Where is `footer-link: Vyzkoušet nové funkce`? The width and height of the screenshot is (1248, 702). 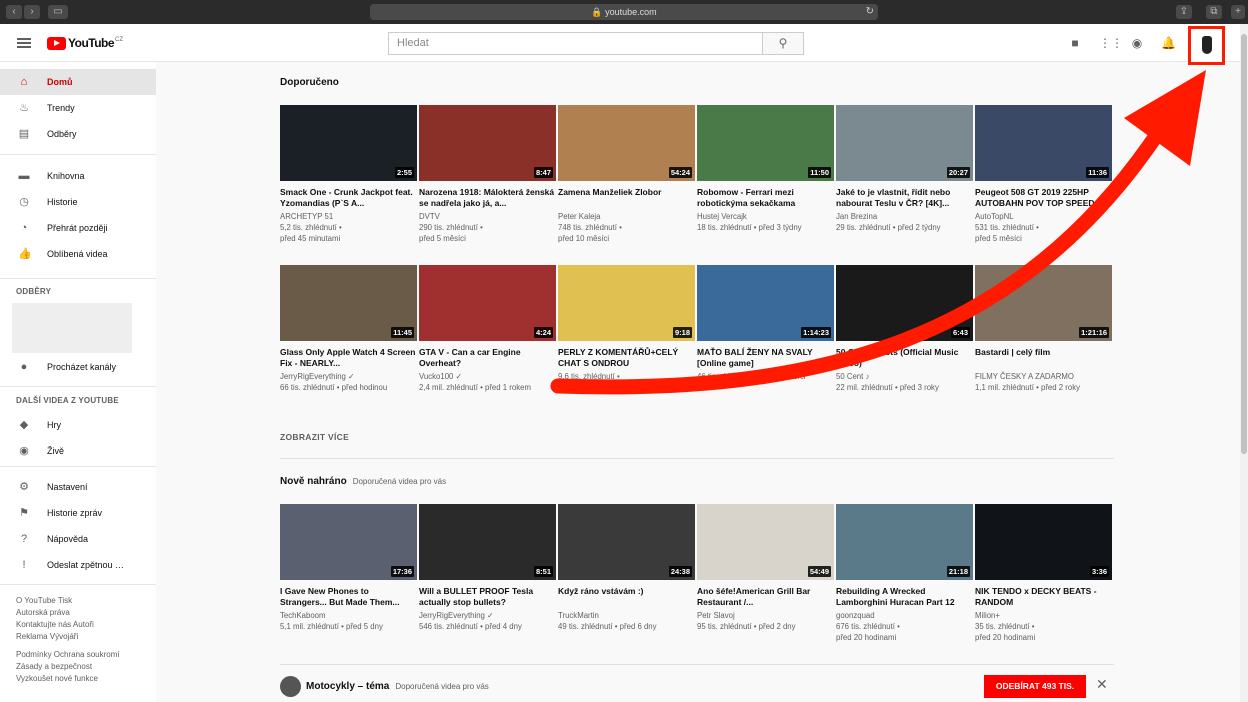 footer-link: Vyzkoušet nové funkce is located at coordinates (57, 678).